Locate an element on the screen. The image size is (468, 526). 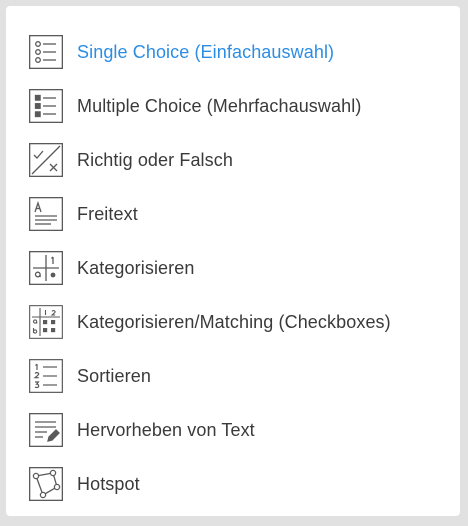
categorize-icon is located at coordinates (46, 268).